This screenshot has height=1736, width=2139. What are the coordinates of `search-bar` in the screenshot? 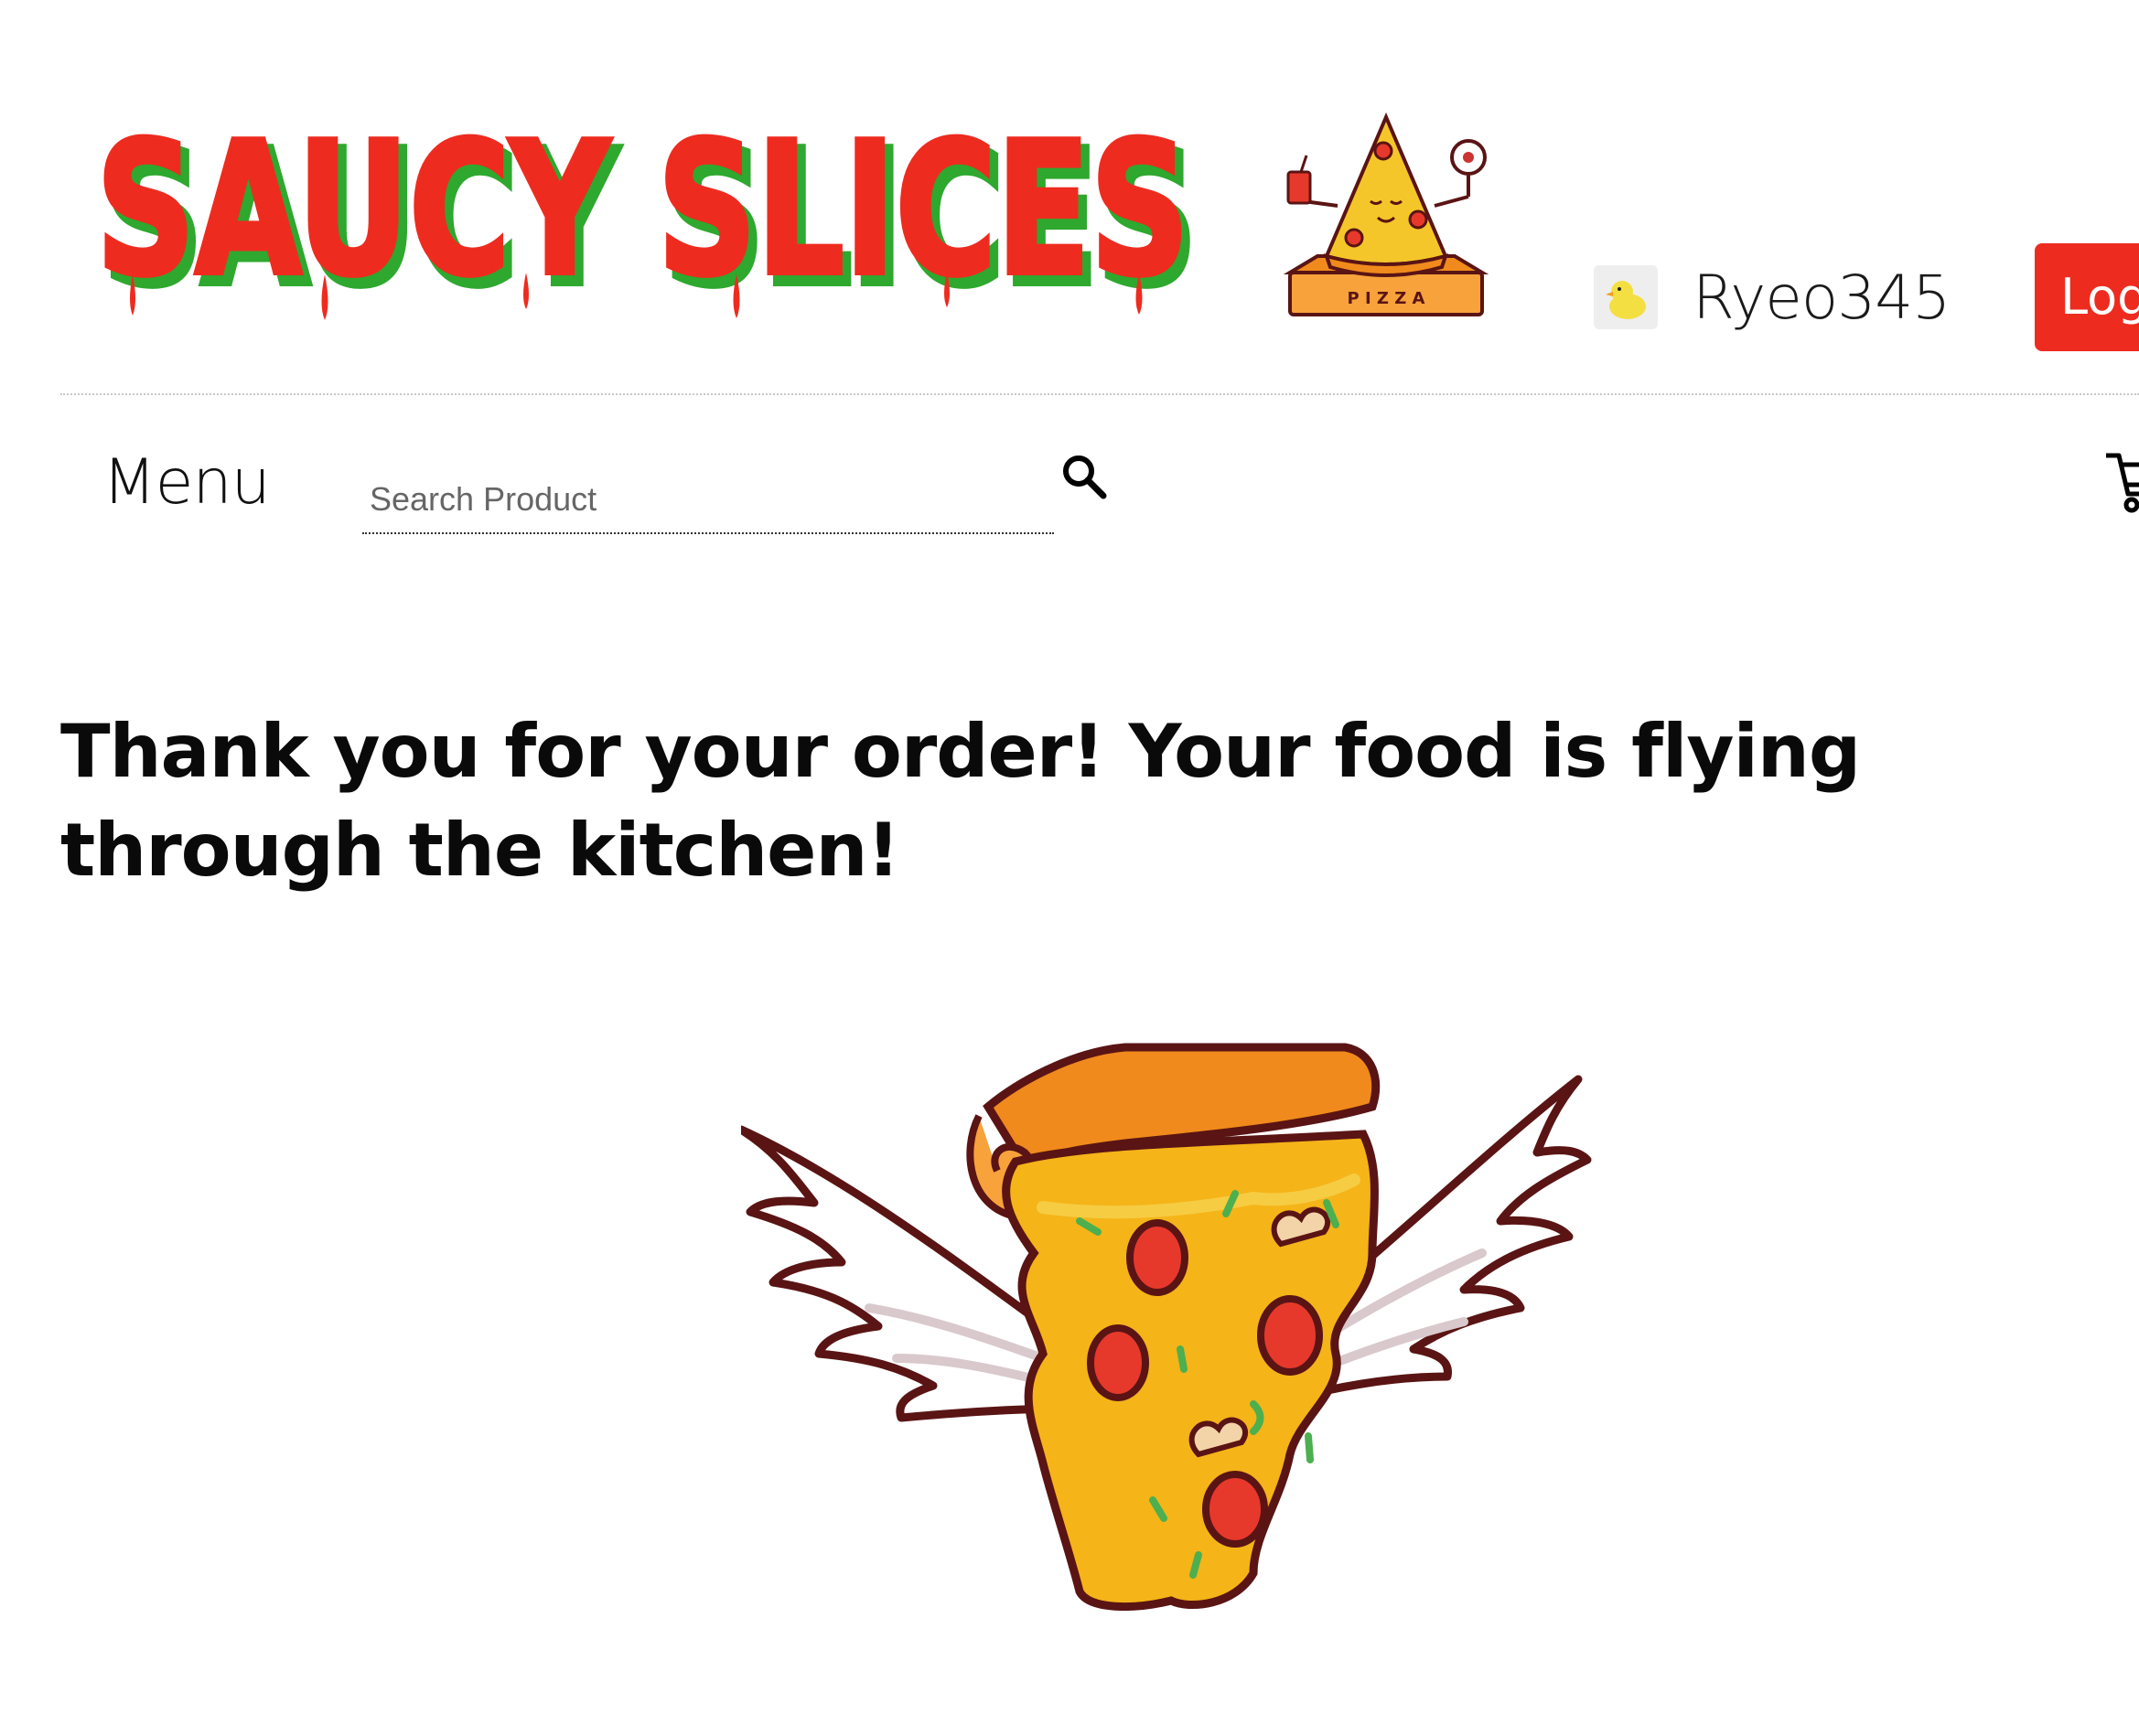 It's located at (708, 500).